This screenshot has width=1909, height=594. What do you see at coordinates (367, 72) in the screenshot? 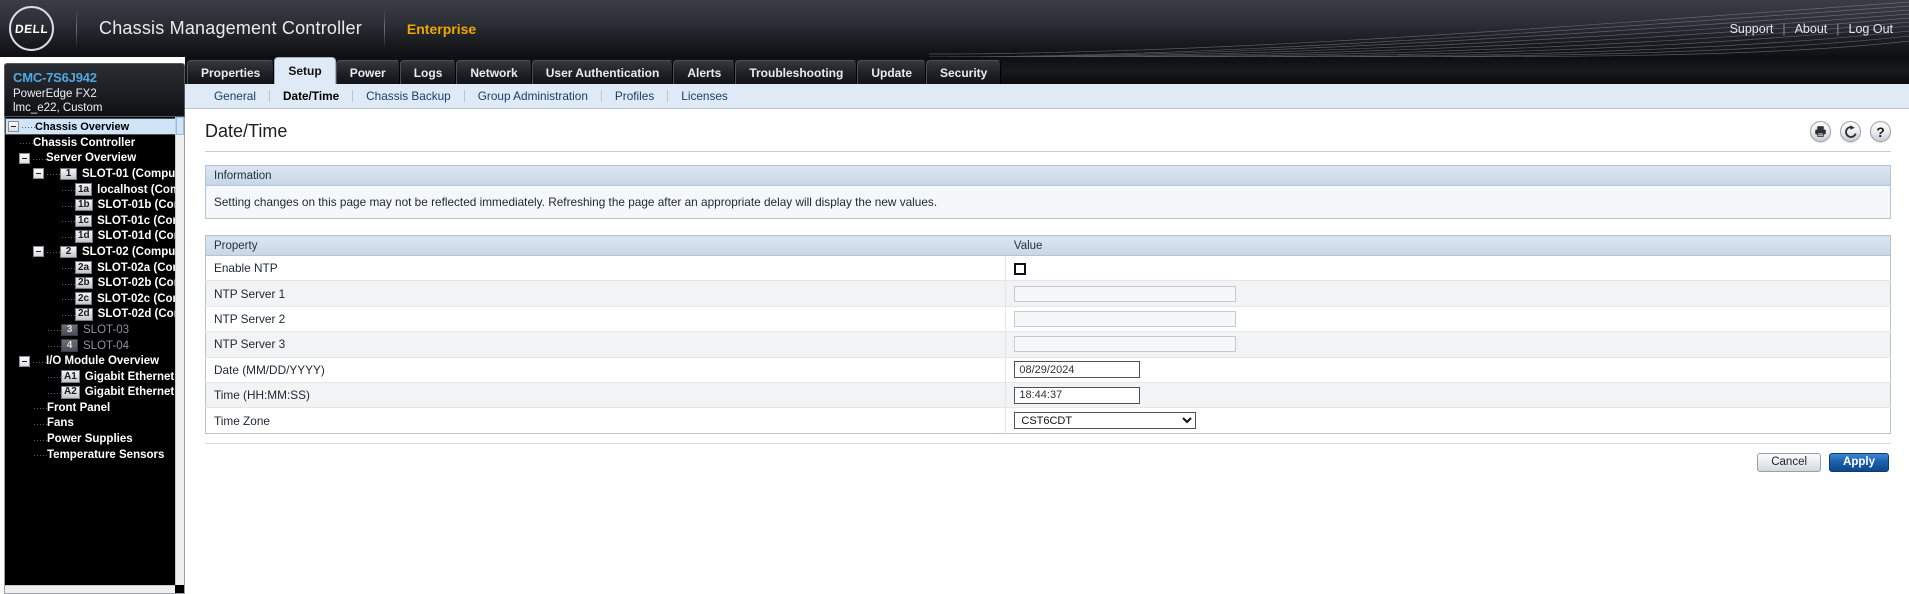
I see `tab-power: Power` at bounding box center [367, 72].